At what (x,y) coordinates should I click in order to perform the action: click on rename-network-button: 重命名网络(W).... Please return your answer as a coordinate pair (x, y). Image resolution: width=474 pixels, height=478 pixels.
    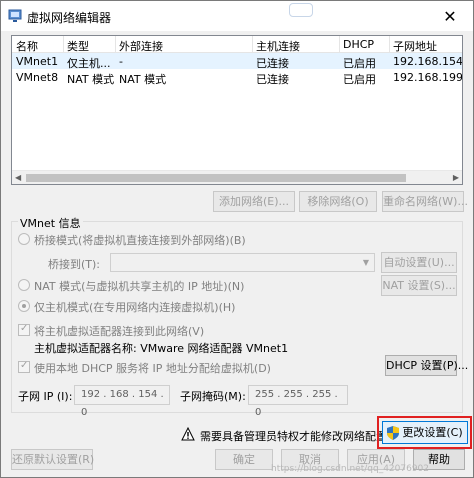
    Looking at the image, I should click on (425, 201).